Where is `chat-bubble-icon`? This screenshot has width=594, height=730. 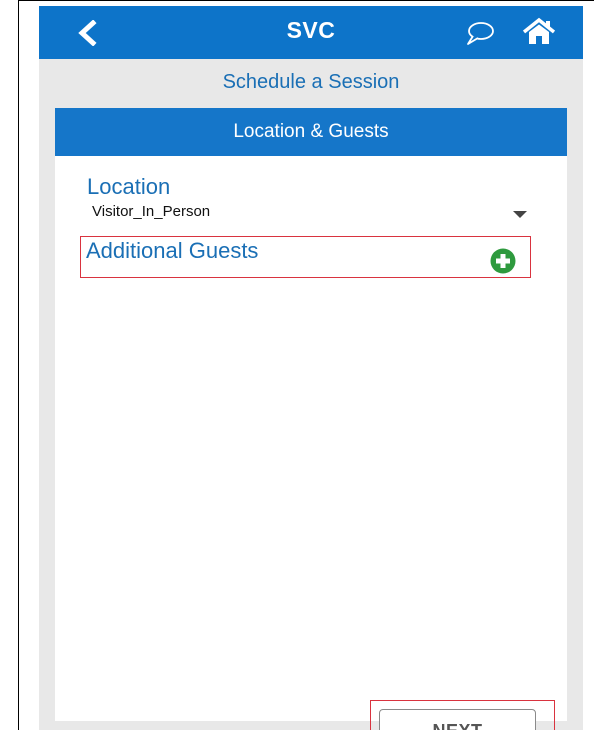 chat-bubble-icon is located at coordinates (480, 33).